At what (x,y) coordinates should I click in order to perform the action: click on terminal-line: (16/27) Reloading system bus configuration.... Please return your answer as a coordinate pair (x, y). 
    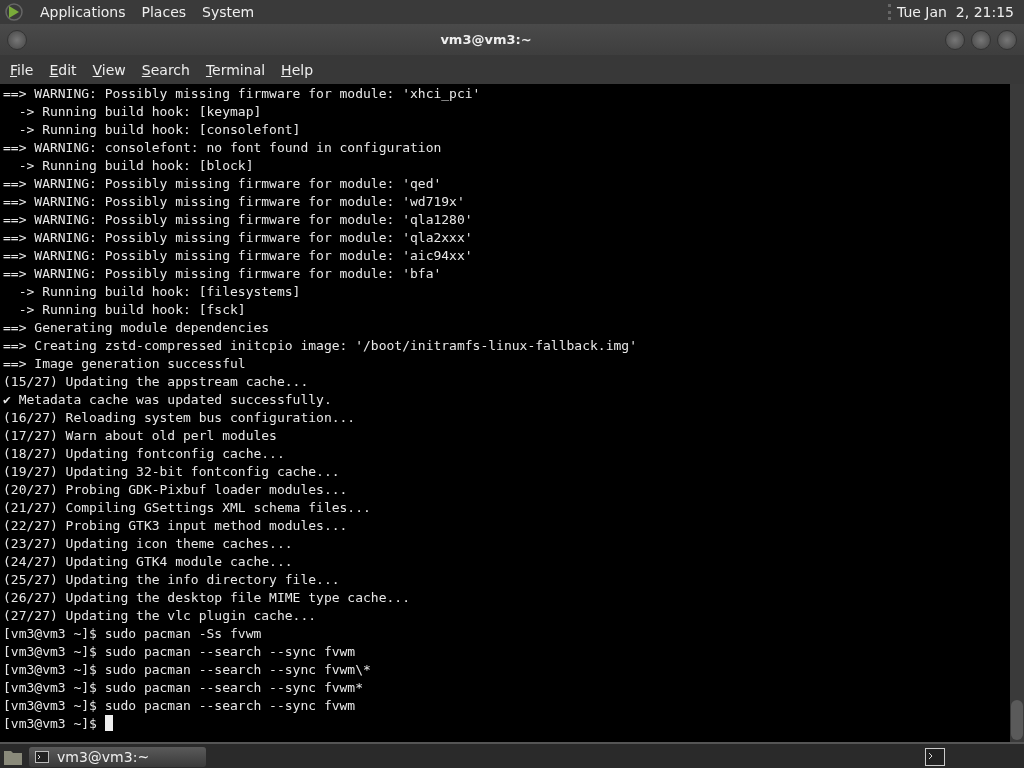
    Looking at the image, I should click on (179, 418).